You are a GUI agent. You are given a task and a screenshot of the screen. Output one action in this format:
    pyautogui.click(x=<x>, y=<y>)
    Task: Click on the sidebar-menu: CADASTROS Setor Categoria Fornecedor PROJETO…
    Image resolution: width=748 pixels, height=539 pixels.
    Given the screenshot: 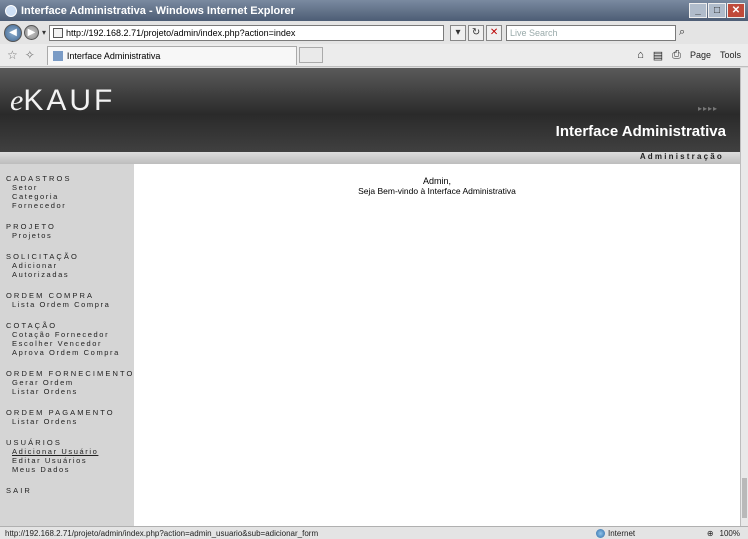 What is the action you would take?
    pyautogui.click(x=67, y=345)
    